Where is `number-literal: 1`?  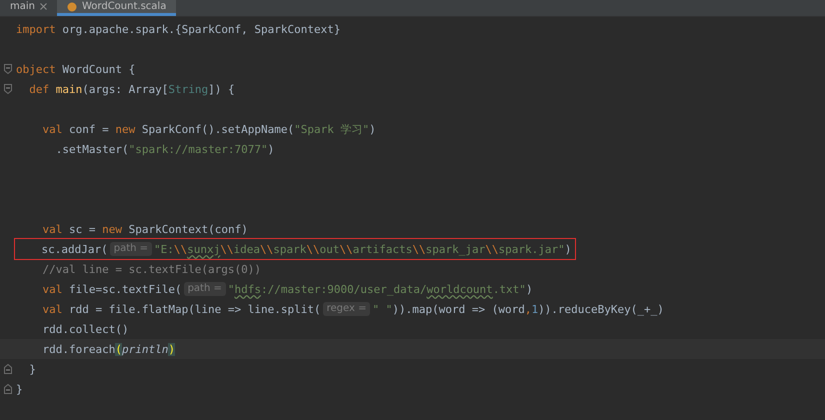
number-literal: 1 is located at coordinates (534, 309).